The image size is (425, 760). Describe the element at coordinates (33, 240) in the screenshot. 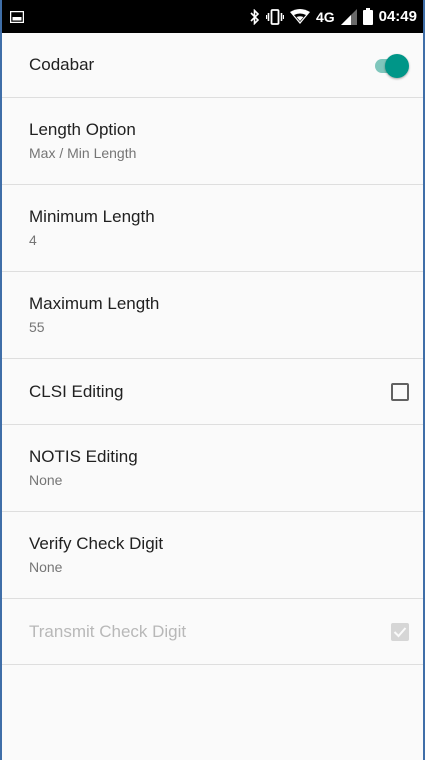

I see `setting-summary: 4` at that location.